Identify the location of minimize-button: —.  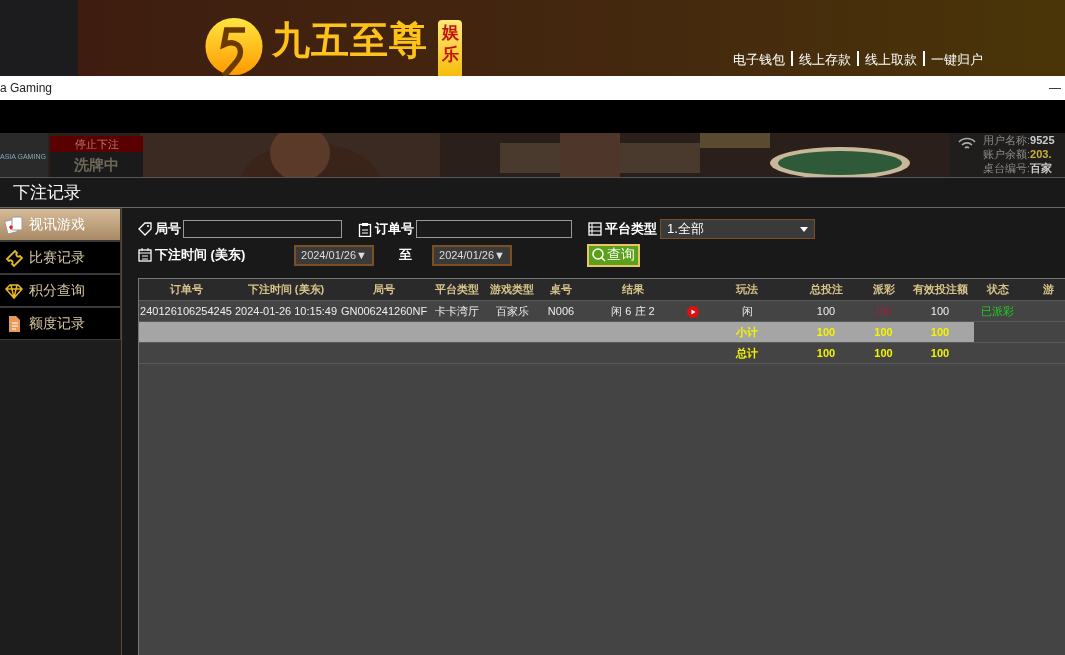
(1057, 88).